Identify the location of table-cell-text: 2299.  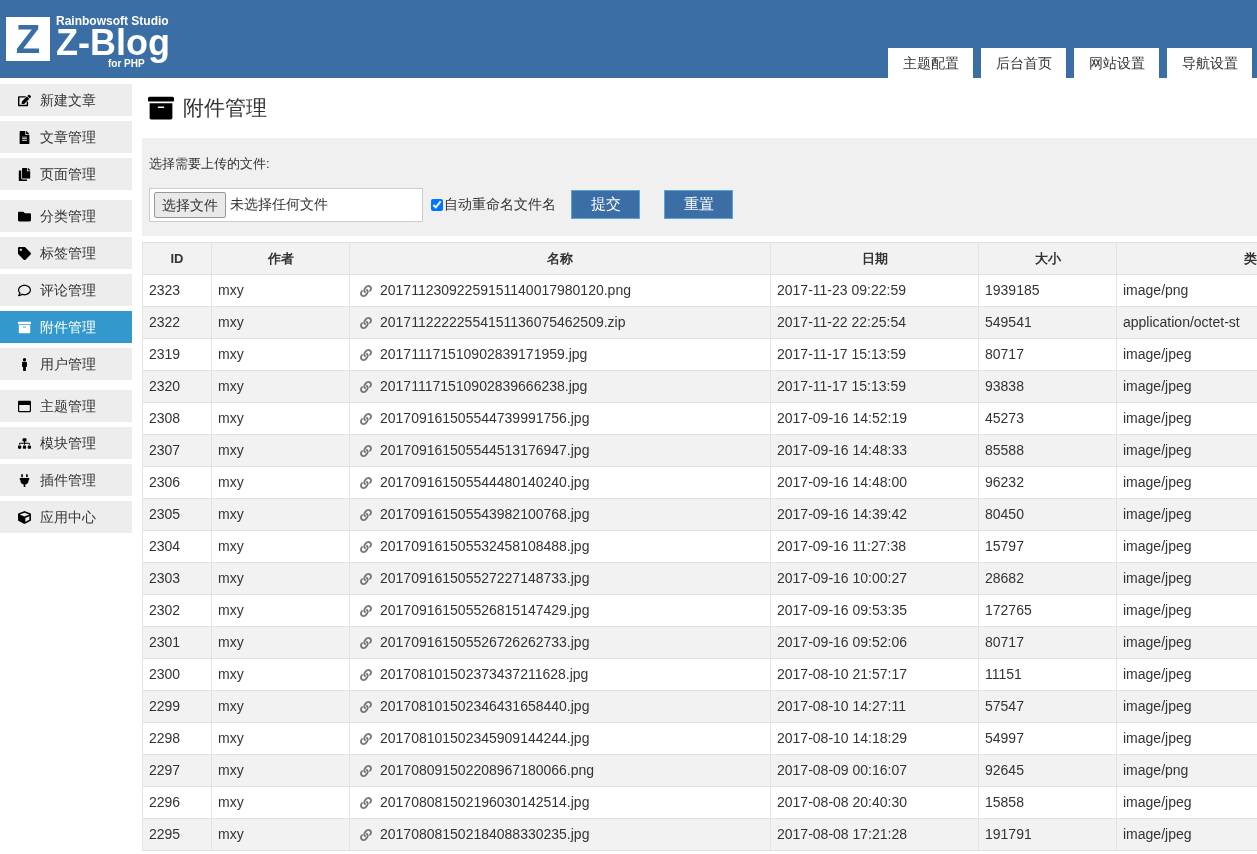
(165, 706).